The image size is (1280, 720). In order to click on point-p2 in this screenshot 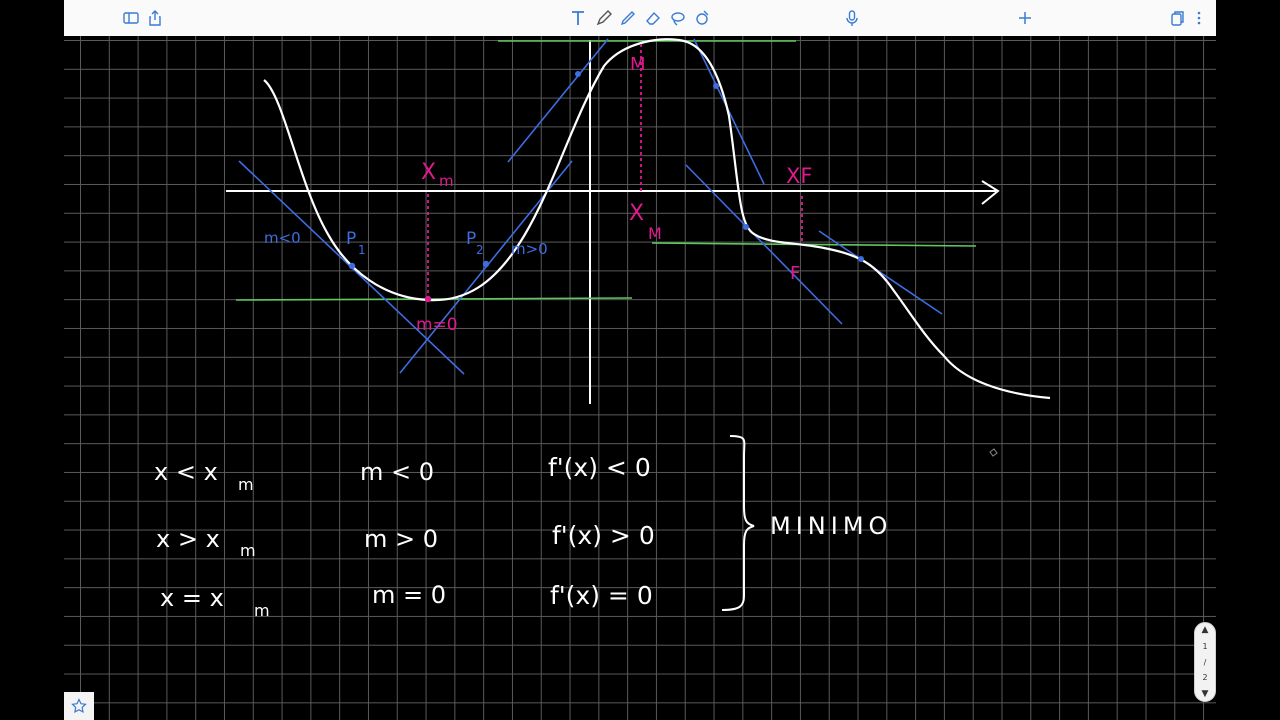, I will do `click(486, 264)`.